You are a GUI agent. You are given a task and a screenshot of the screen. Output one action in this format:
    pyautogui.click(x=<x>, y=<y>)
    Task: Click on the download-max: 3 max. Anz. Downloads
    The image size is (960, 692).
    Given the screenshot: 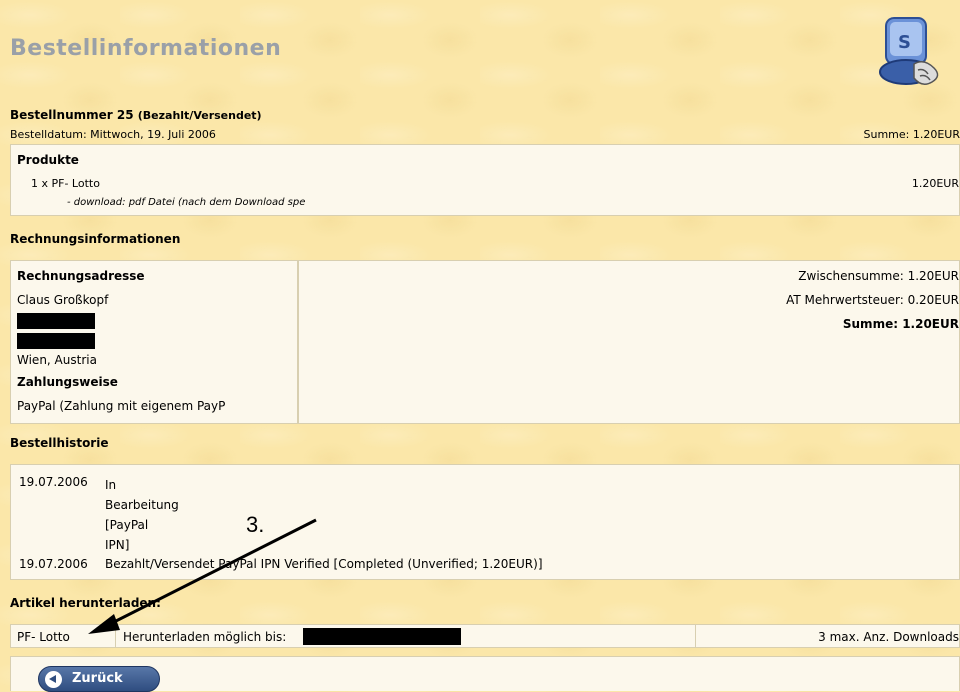 What is the action you would take?
    pyautogui.click(x=888, y=637)
    